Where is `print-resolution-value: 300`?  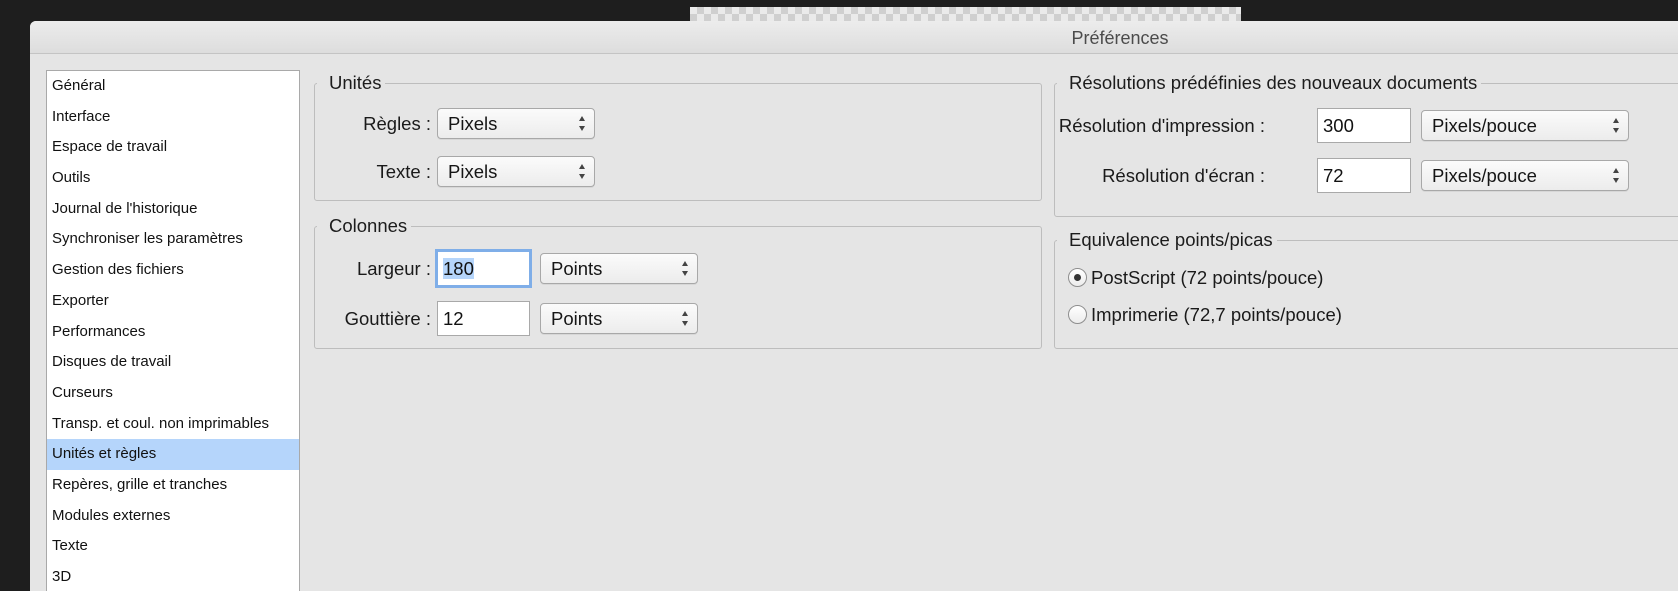
print-resolution-value: 300 is located at coordinates (1338, 125).